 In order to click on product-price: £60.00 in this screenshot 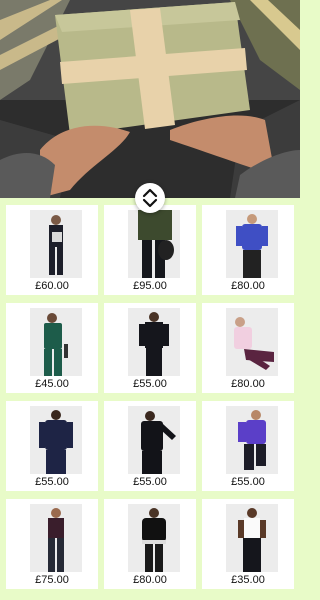, I will do `click(52, 286)`.